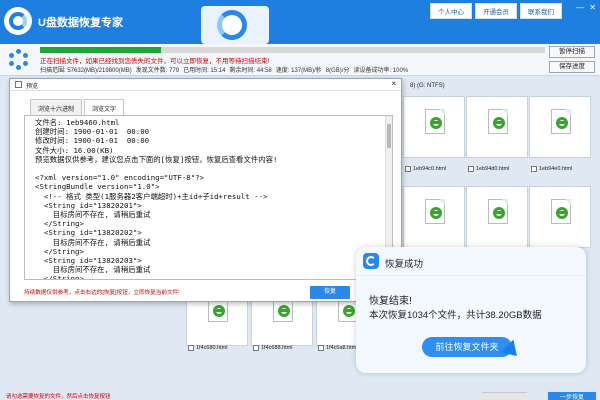 The height and width of the screenshot is (400, 600). What do you see at coordinates (556, 169) in the screenshot?
I see `file-name: 1eb94e0.html` at bounding box center [556, 169].